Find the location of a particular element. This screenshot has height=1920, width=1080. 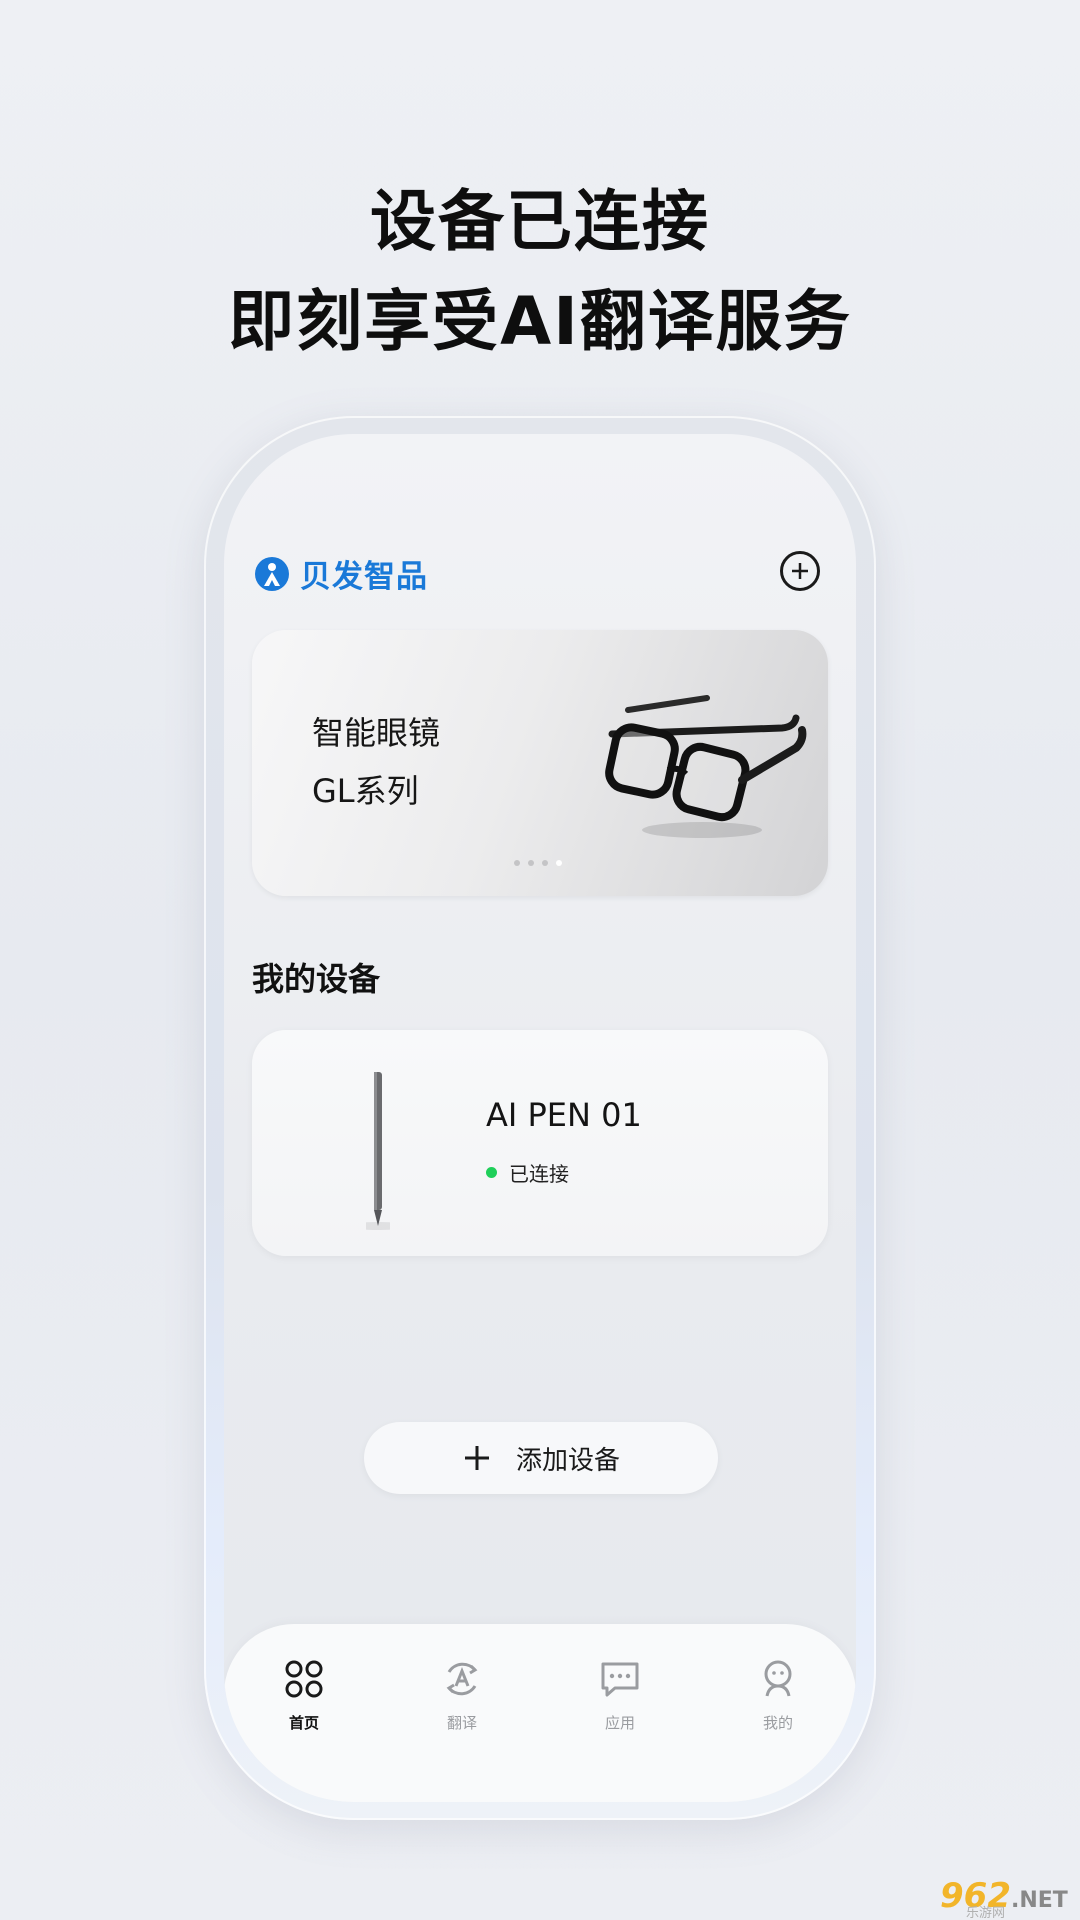

carousel-indicator is located at coordinates (538, 863).